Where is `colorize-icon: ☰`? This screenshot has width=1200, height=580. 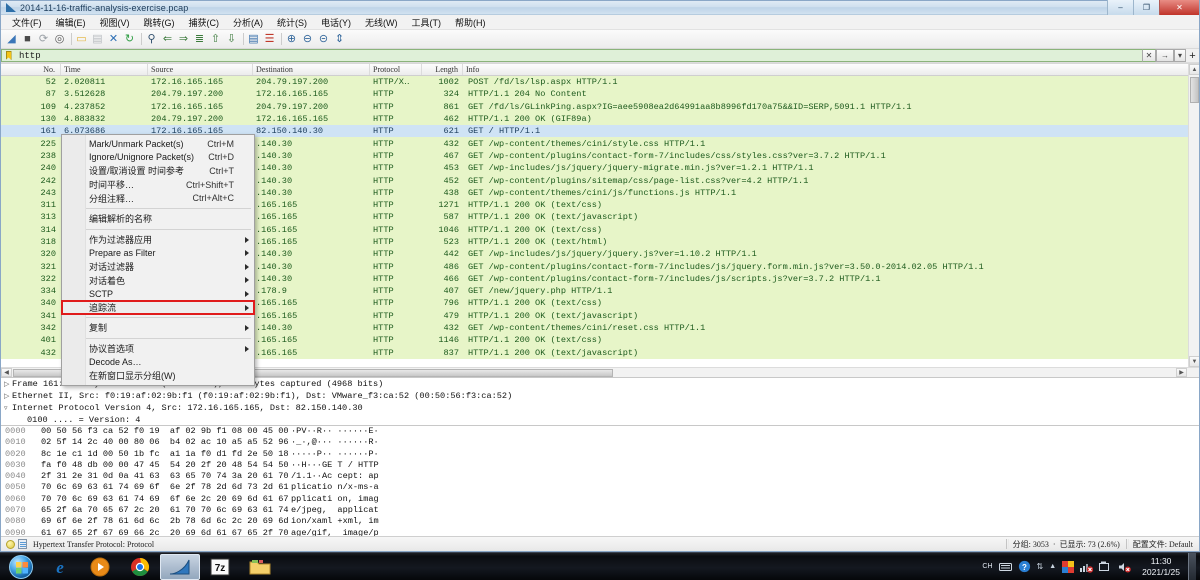
colorize-icon: ☰ is located at coordinates (269, 39).